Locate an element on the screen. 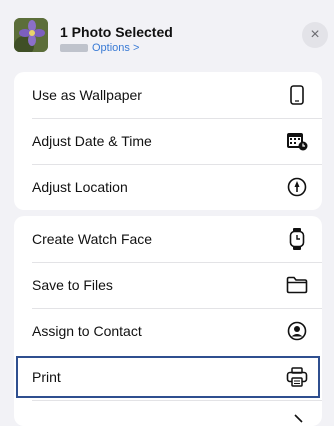 This screenshot has width=334, height=426. row-label: Save to Files is located at coordinates (72, 285).